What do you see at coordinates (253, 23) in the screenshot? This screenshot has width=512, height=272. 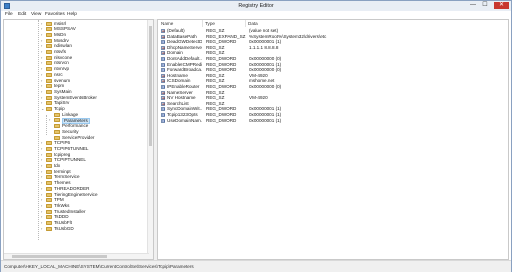 I see `column-data: Data` at bounding box center [253, 23].